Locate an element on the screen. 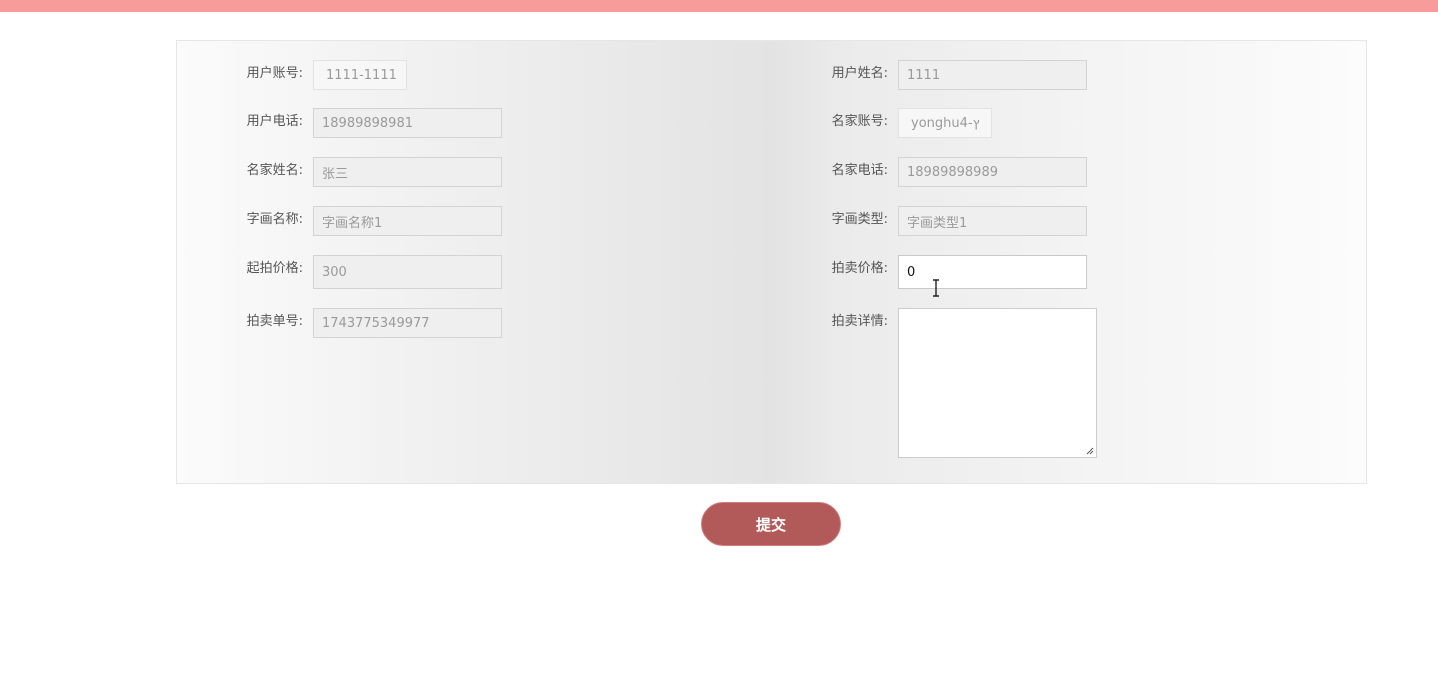  user-name-label: 用户姓名: is located at coordinates (859, 73).